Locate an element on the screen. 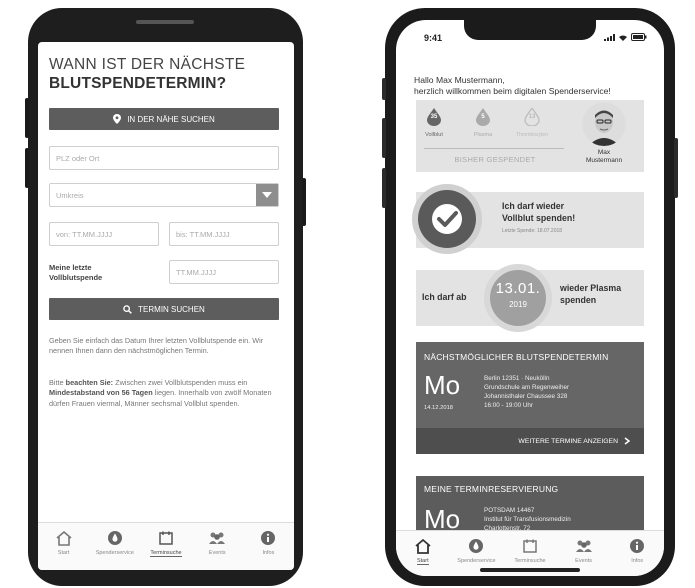  next-location-line3: Johannisthaler Chaussee 328 is located at coordinates (526, 396).